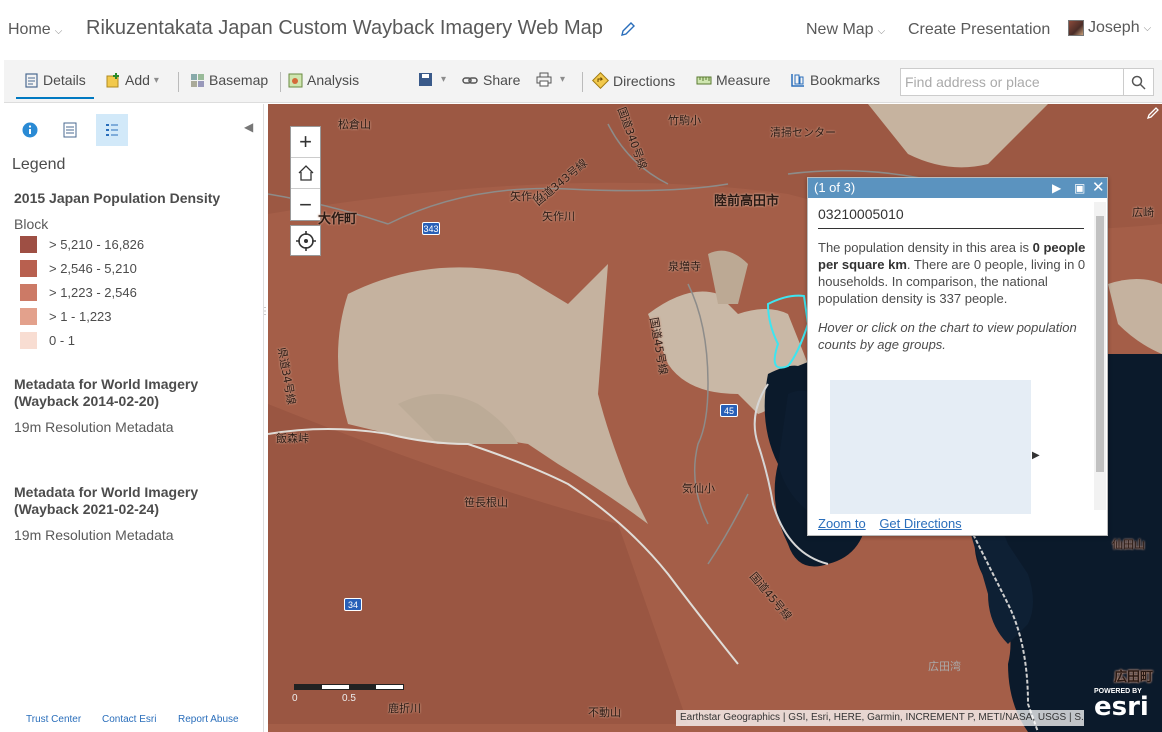 This screenshot has width=1162, height=732. I want to click on basemap-label: Basemap, so click(239, 80).